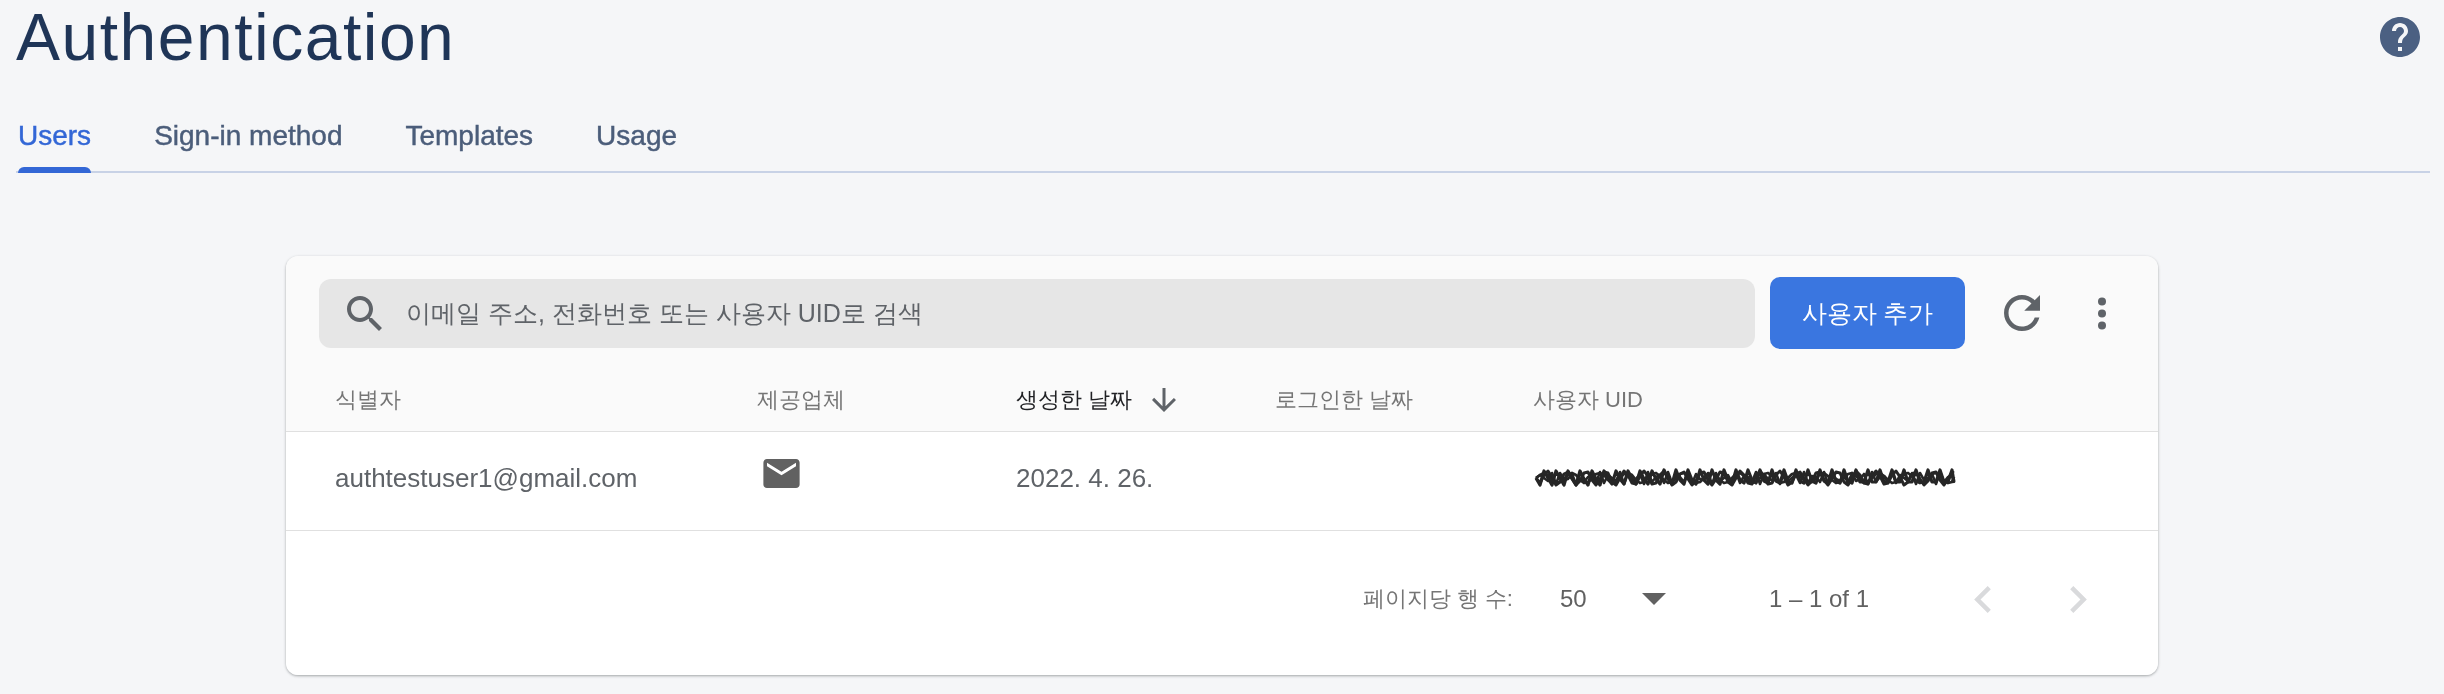 The height and width of the screenshot is (694, 2444). I want to click on search-icon, so click(364, 313).